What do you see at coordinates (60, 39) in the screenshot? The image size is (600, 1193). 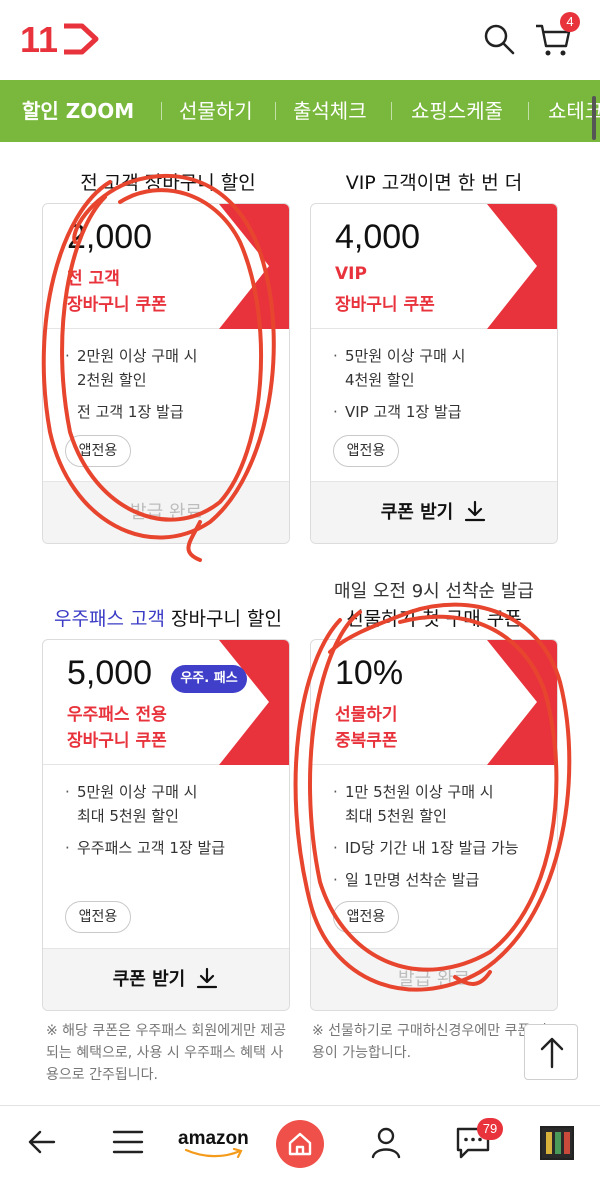 I see `eleven-street-logo: 11` at bounding box center [60, 39].